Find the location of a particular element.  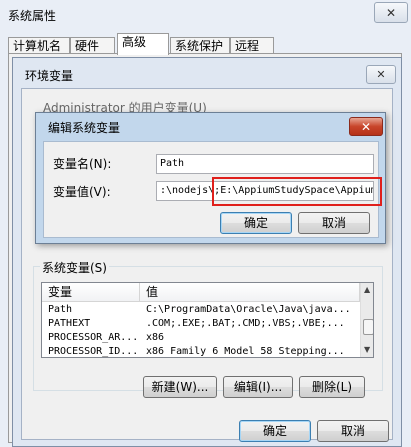

scroll-down-icon: ▼ is located at coordinates (367, 349).